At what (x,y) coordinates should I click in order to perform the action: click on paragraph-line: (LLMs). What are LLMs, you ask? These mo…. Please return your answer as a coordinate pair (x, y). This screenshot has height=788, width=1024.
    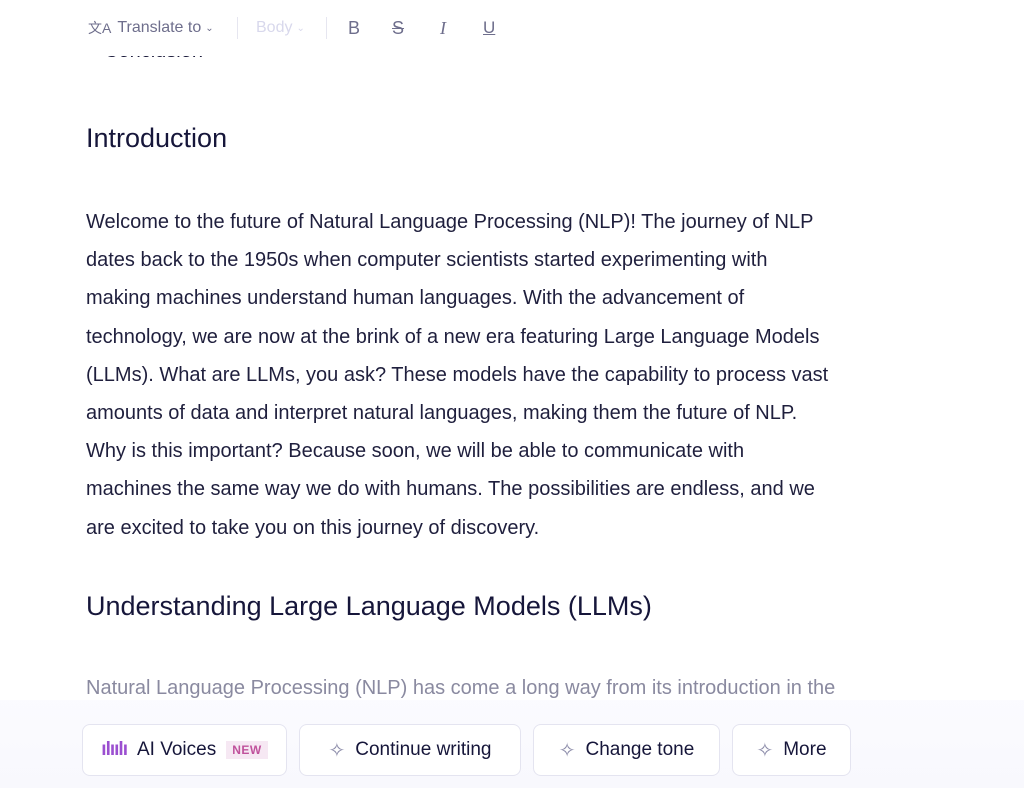
    Looking at the image, I should click on (457, 374).